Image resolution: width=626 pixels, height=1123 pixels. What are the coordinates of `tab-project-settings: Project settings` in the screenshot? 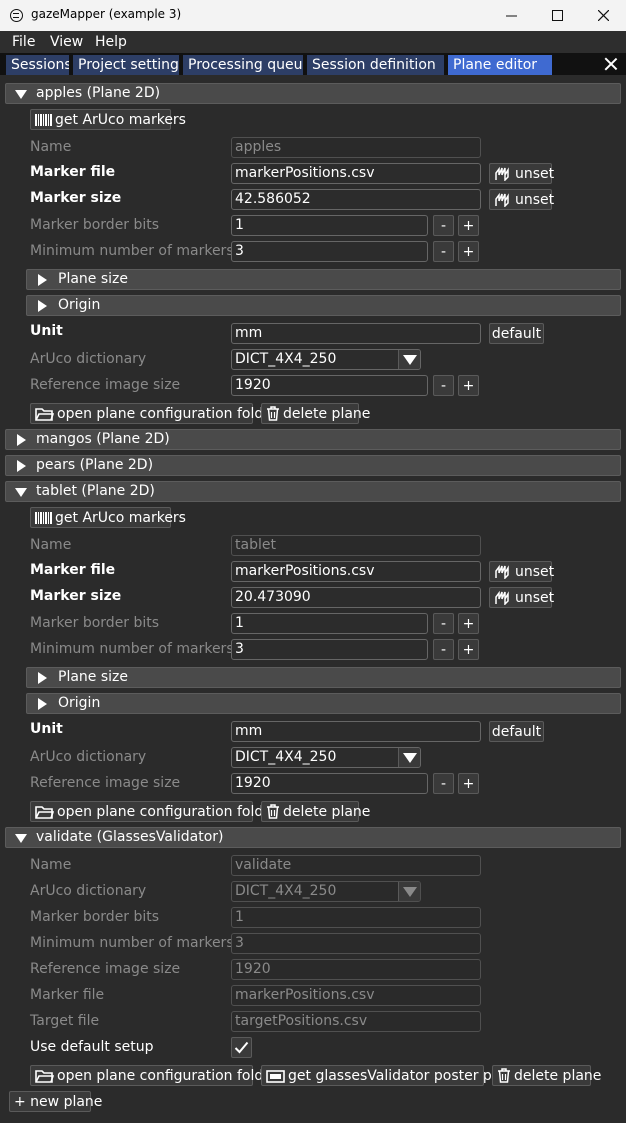 It's located at (126, 65).